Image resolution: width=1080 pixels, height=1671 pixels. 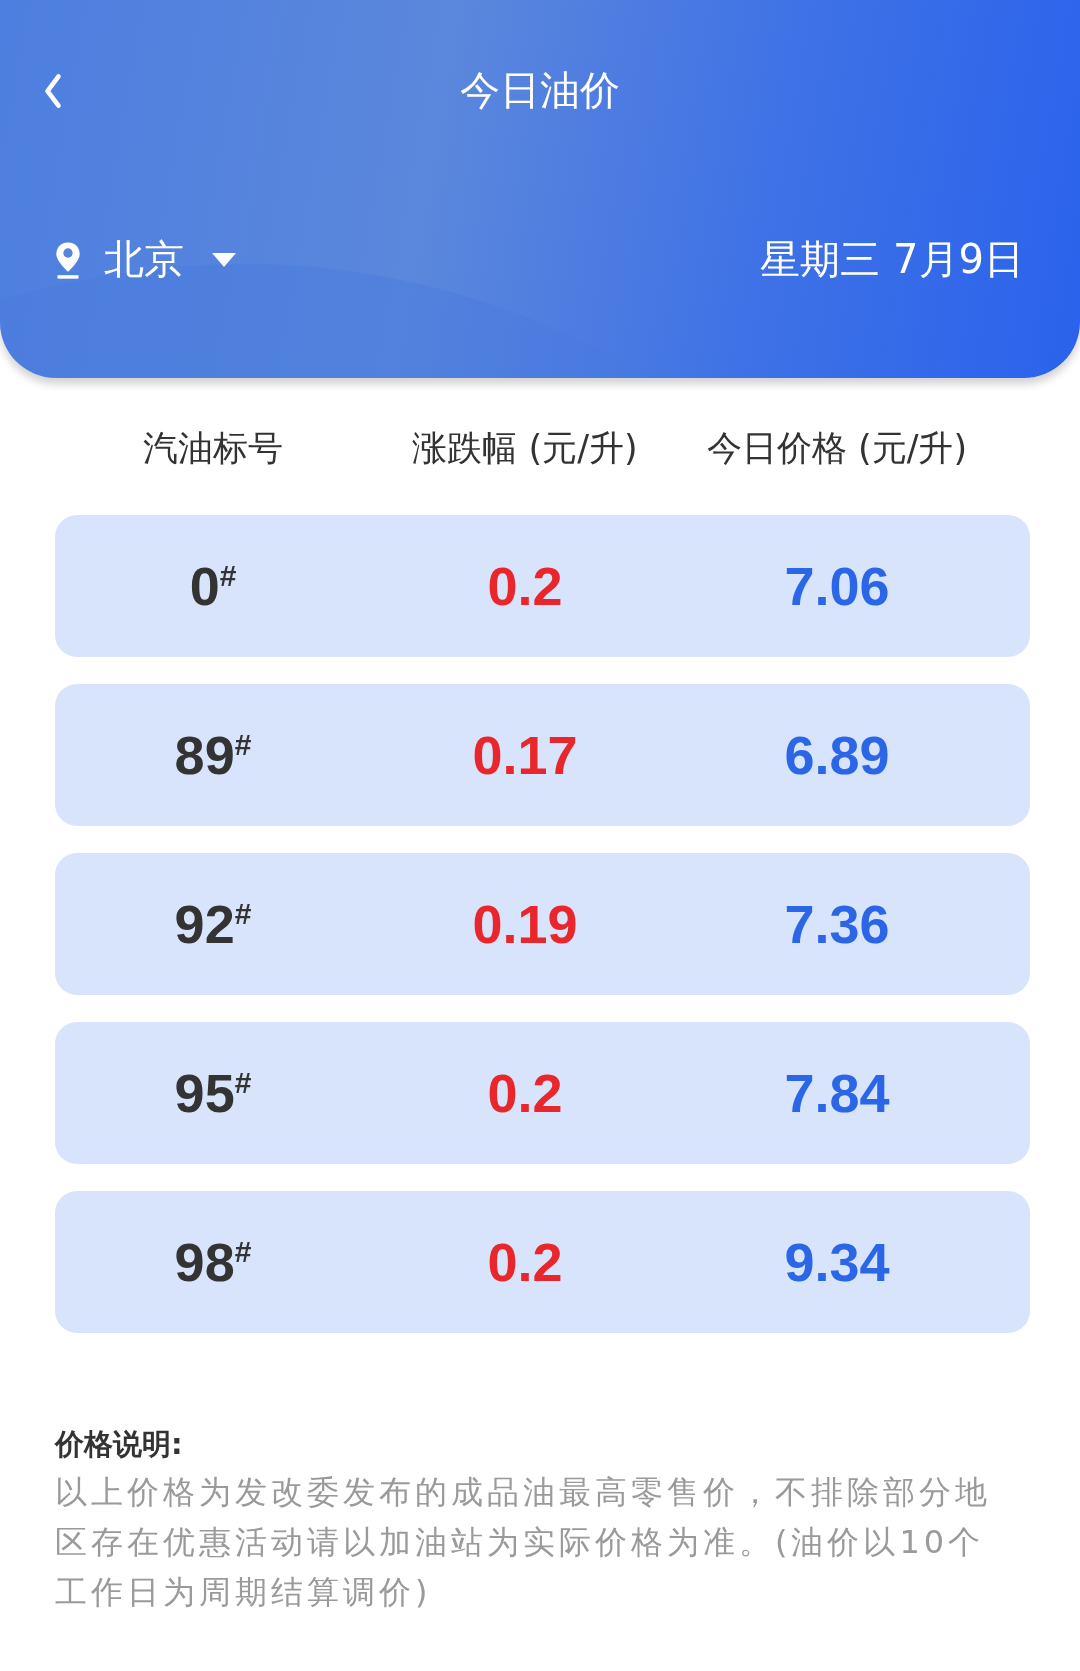 What do you see at coordinates (837, 924) in the screenshot?
I see `fuel-price: 7.36` at bounding box center [837, 924].